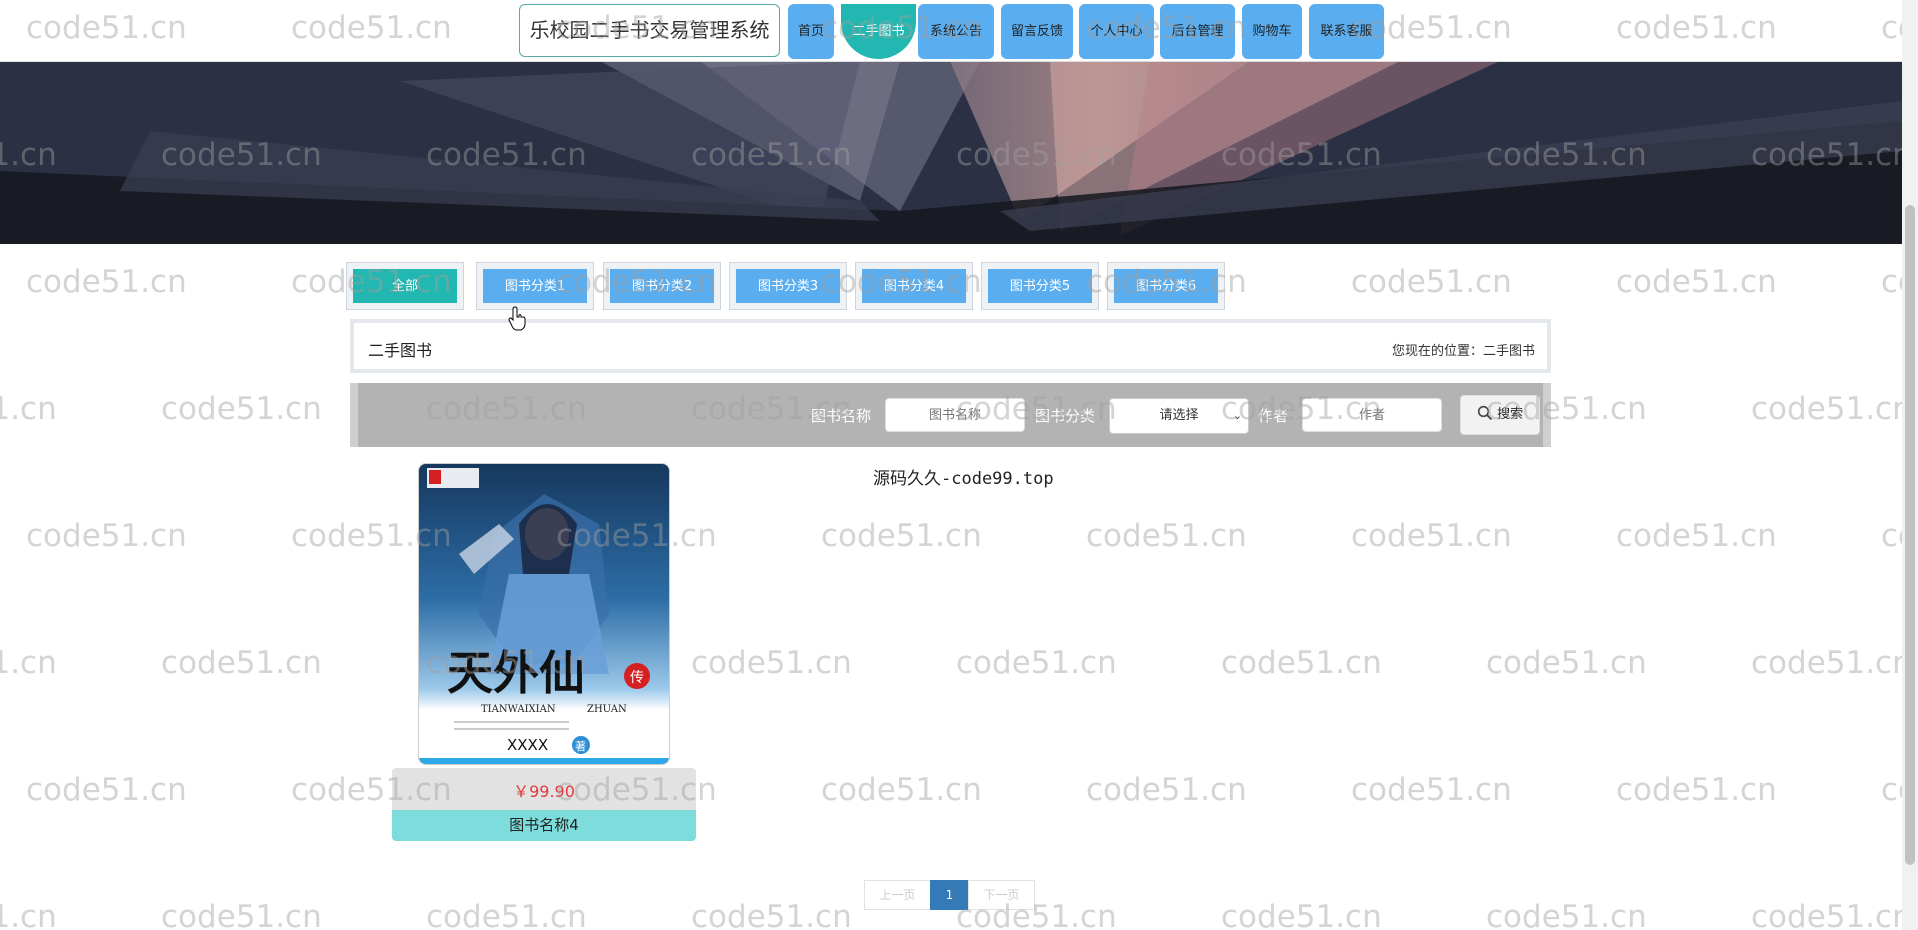 This screenshot has width=1918, height=930. I want to click on scrollbar-thumb, so click(1910, 535).